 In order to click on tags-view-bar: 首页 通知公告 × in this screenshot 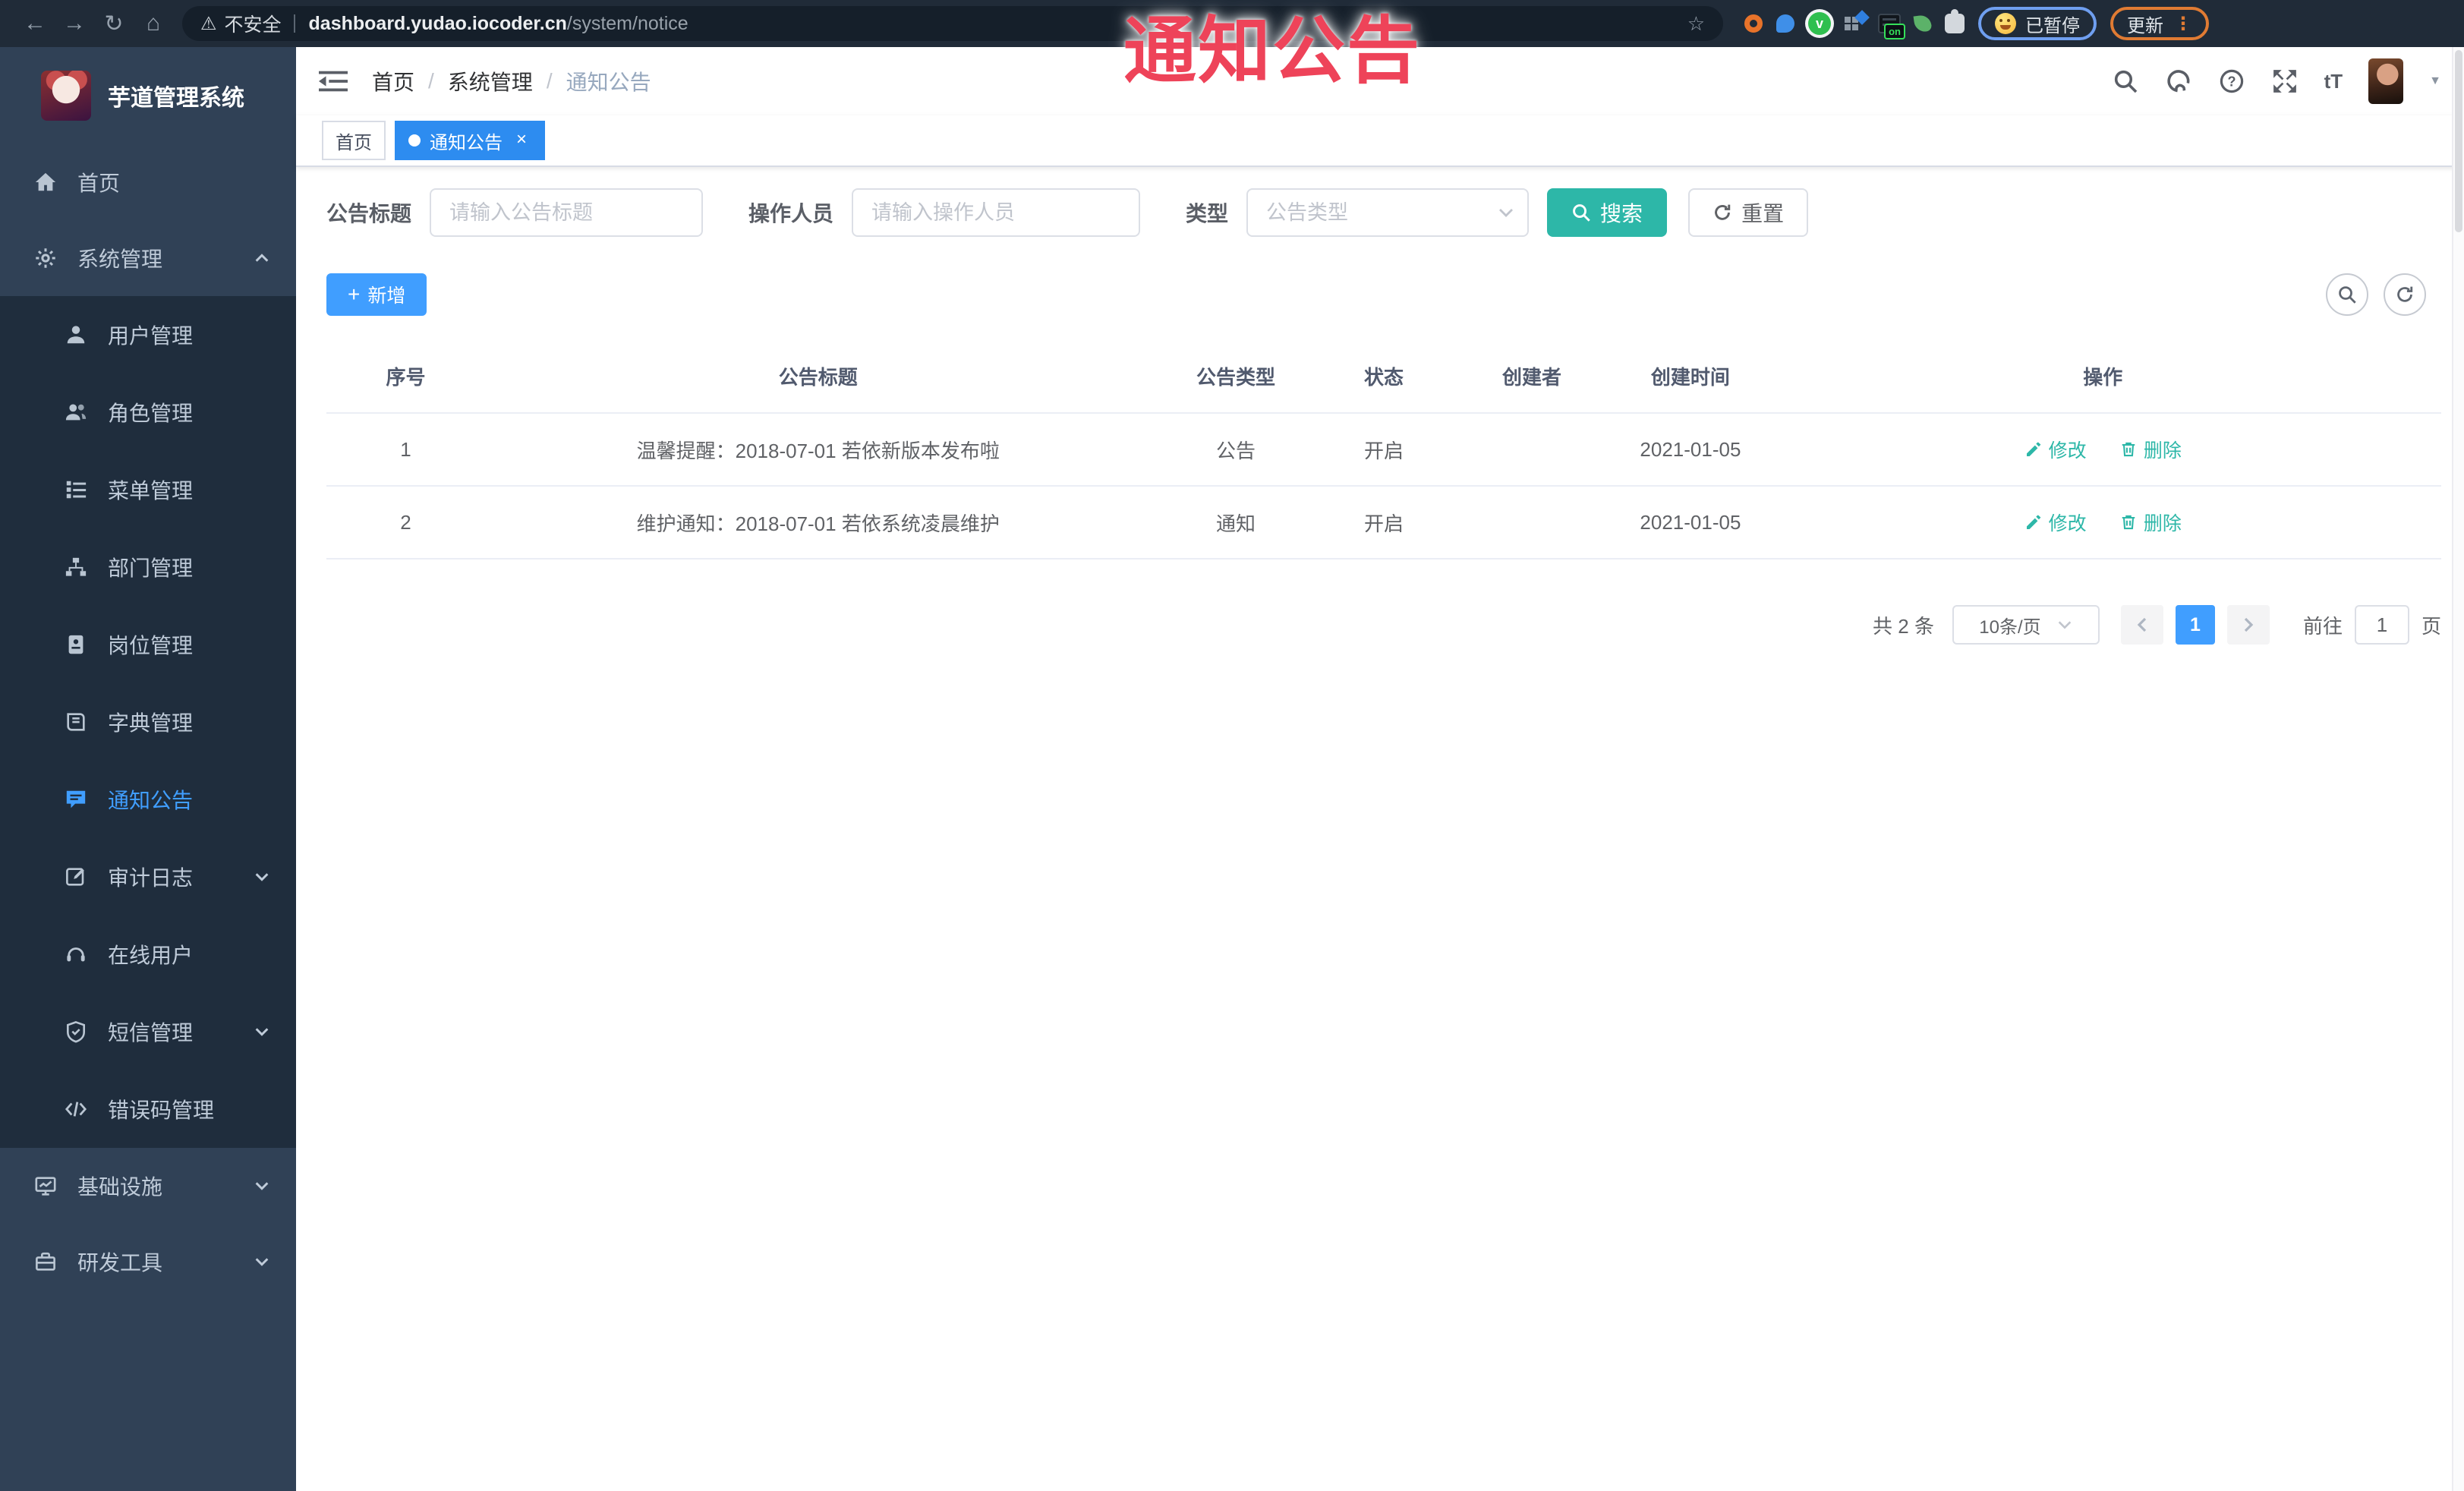, I will do `click(1380, 141)`.